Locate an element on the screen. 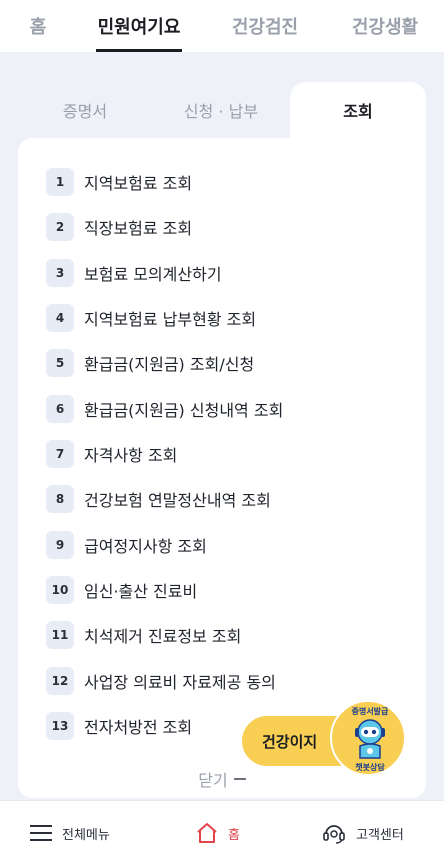 Image resolution: width=444 pixels, height=860 pixels. headset-icon is located at coordinates (334, 834).